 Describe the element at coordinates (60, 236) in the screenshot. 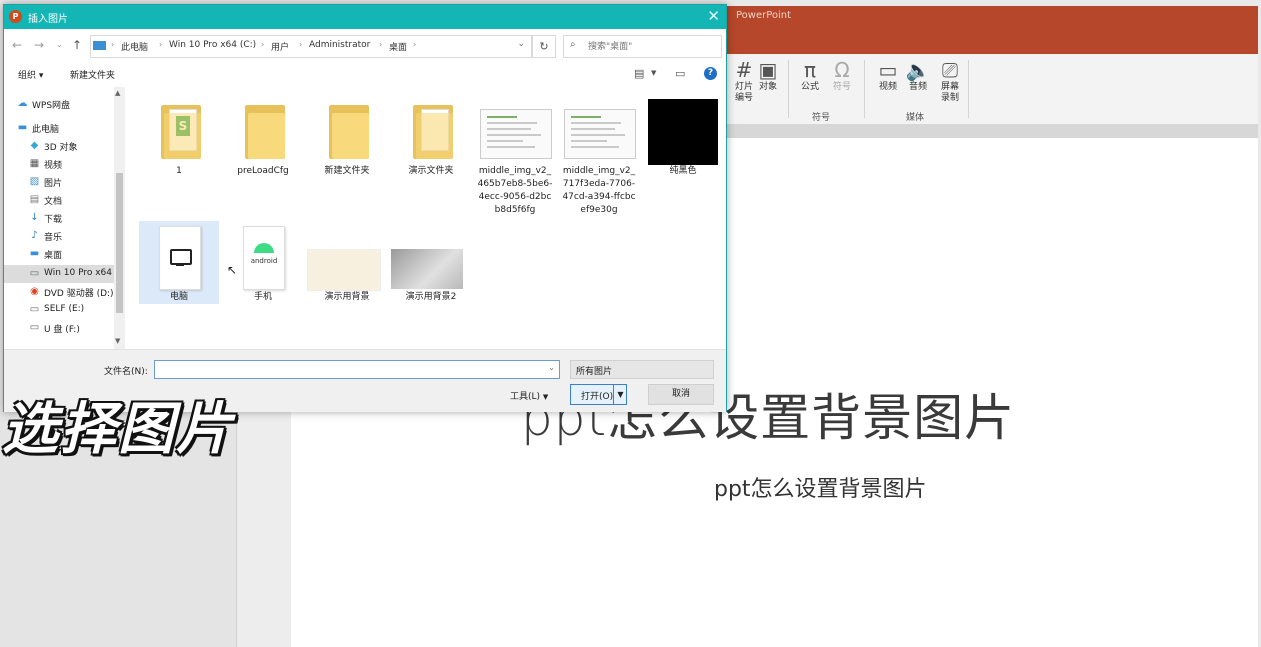

I see `nav-item: ♪ 音乐` at that location.